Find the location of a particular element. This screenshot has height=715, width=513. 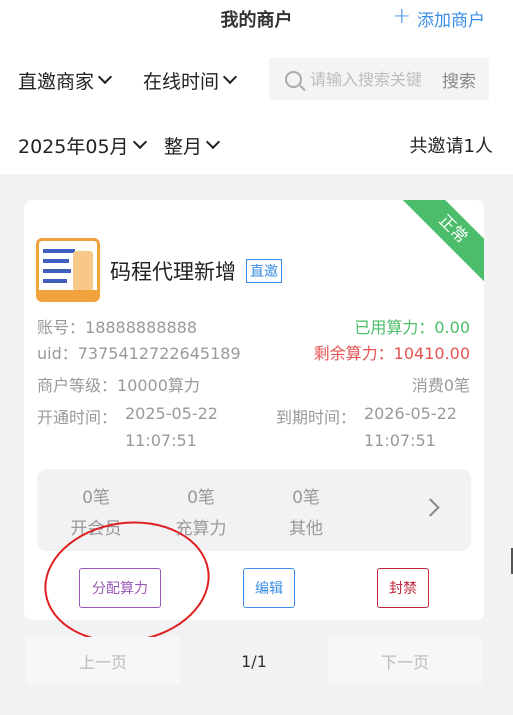

used-power-label: 已用算力： is located at coordinates (394, 327).